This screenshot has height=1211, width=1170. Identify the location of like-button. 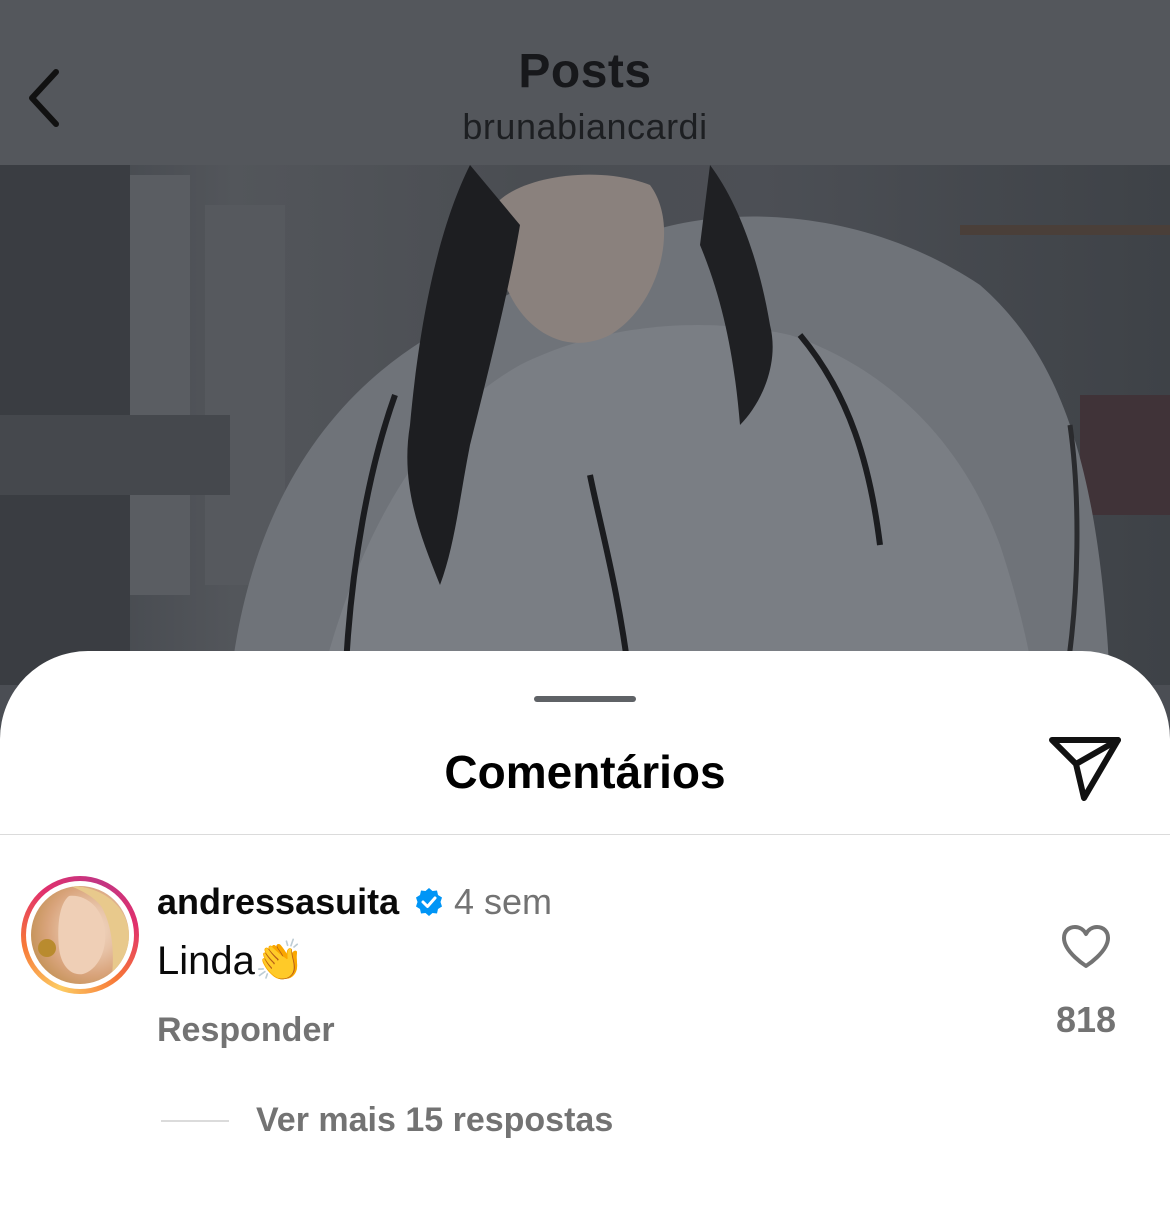
(1086, 947).